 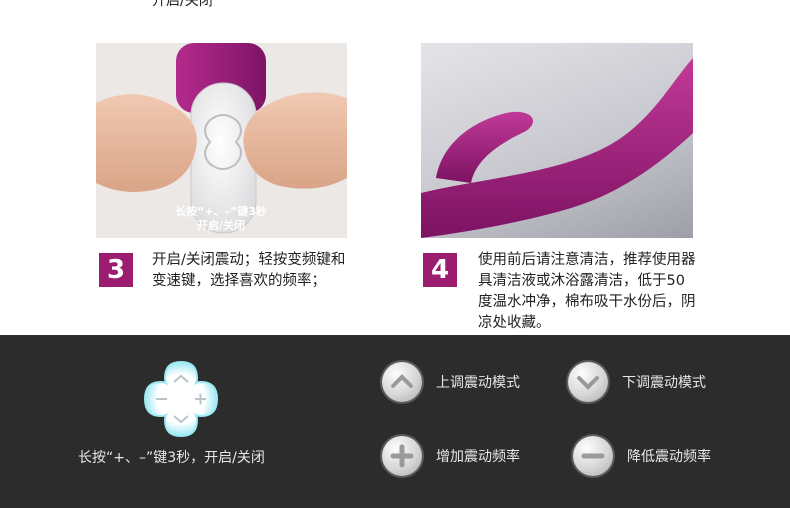 I want to click on legend-item-mode-down: 下调震动模式, so click(x=637, y=382).